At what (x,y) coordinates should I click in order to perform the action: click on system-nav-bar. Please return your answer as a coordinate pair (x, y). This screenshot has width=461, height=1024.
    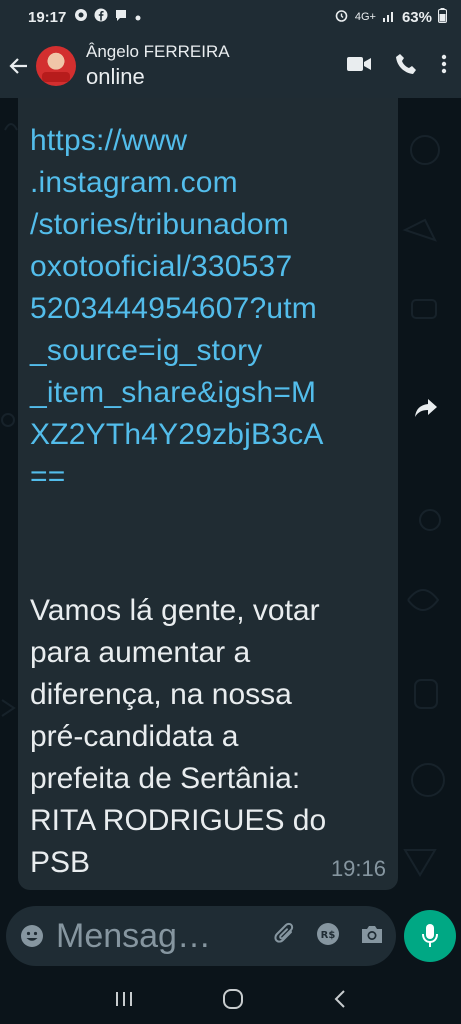
    Looking at the image, I should click on (230, 1001).